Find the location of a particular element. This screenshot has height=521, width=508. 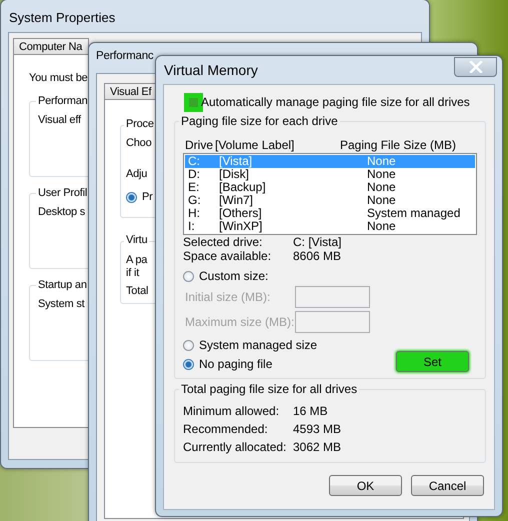

group-title: Virtu is located at coordinates (137, 240).